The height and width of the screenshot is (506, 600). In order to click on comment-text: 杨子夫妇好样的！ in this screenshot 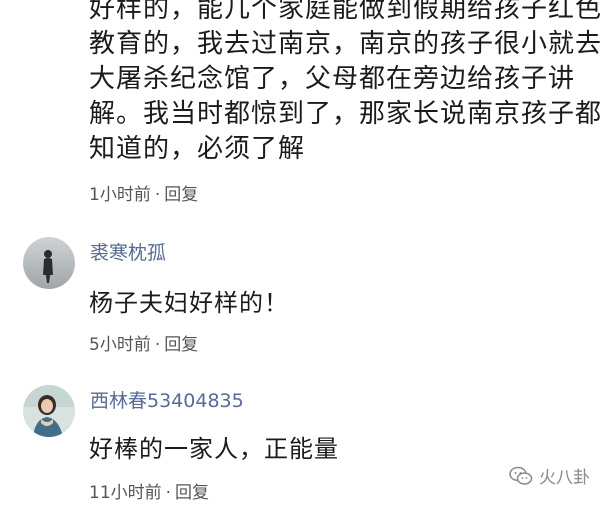, I will do `click(189, 303)`.